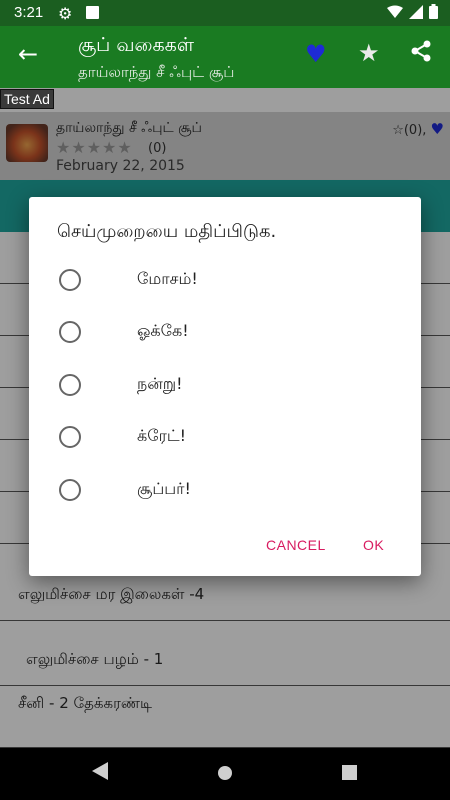 The image size is (450, 800). What do you see at coordinates (136, 45) in the screenshot?
I see `page-title: சூப் வகைகள்` at bounding box center [136, 45].